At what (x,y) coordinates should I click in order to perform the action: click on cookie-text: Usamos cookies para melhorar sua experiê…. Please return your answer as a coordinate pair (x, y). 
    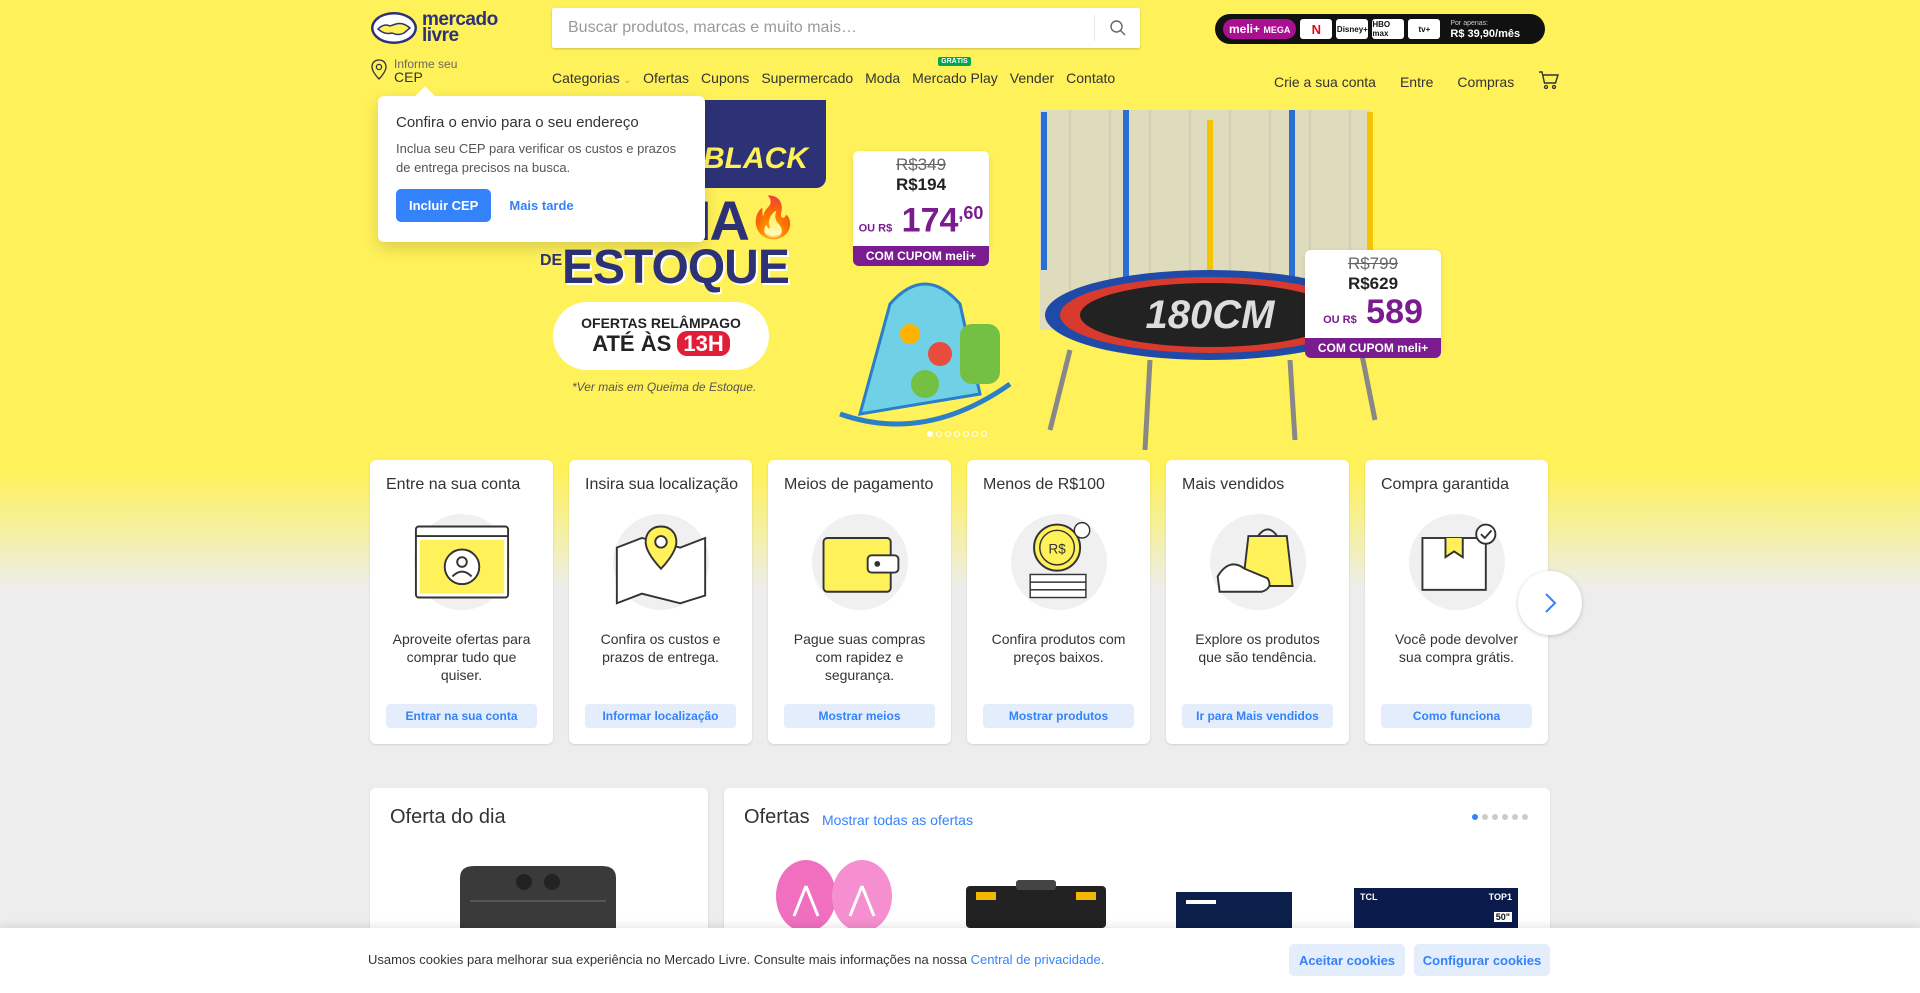
    Looking at the image, I should click on (736, 959).